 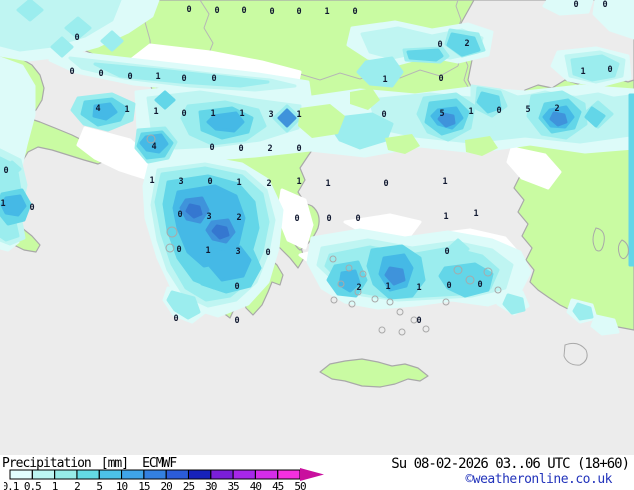 I want to click on precip-blob-l3, so click(x=583, y=311).